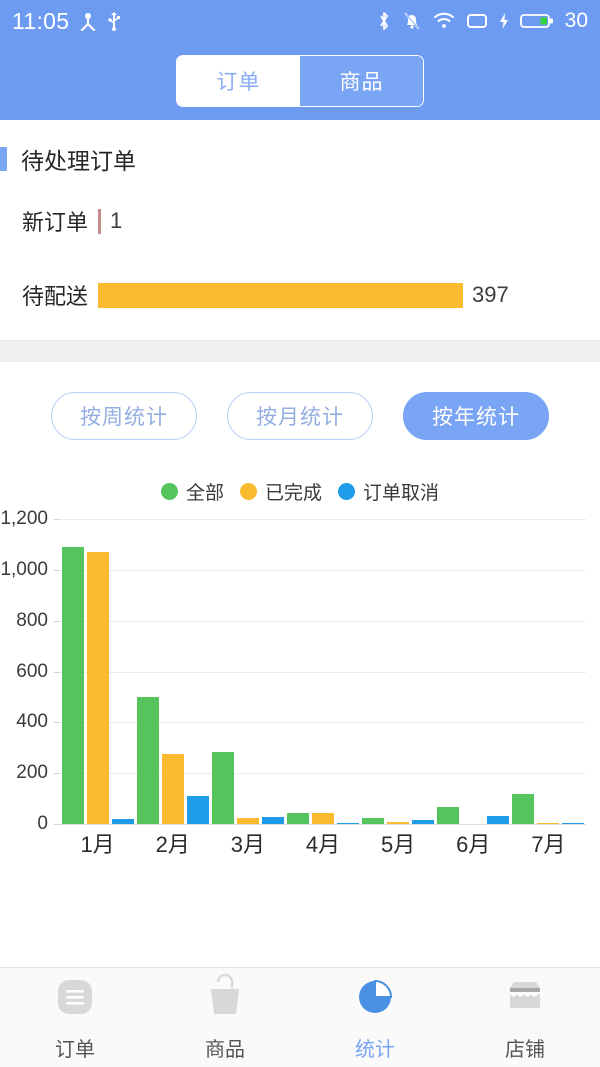  I want to click on segment-products: 商品, so click(361, 81).